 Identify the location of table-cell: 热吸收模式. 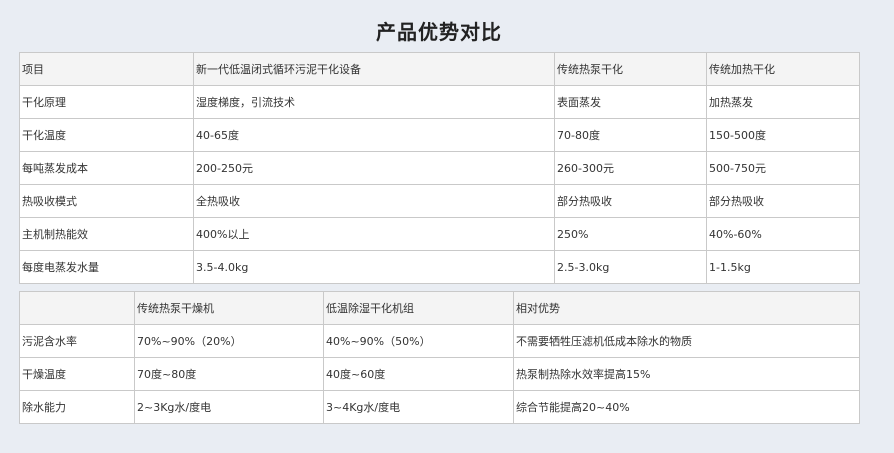
(106, 201).